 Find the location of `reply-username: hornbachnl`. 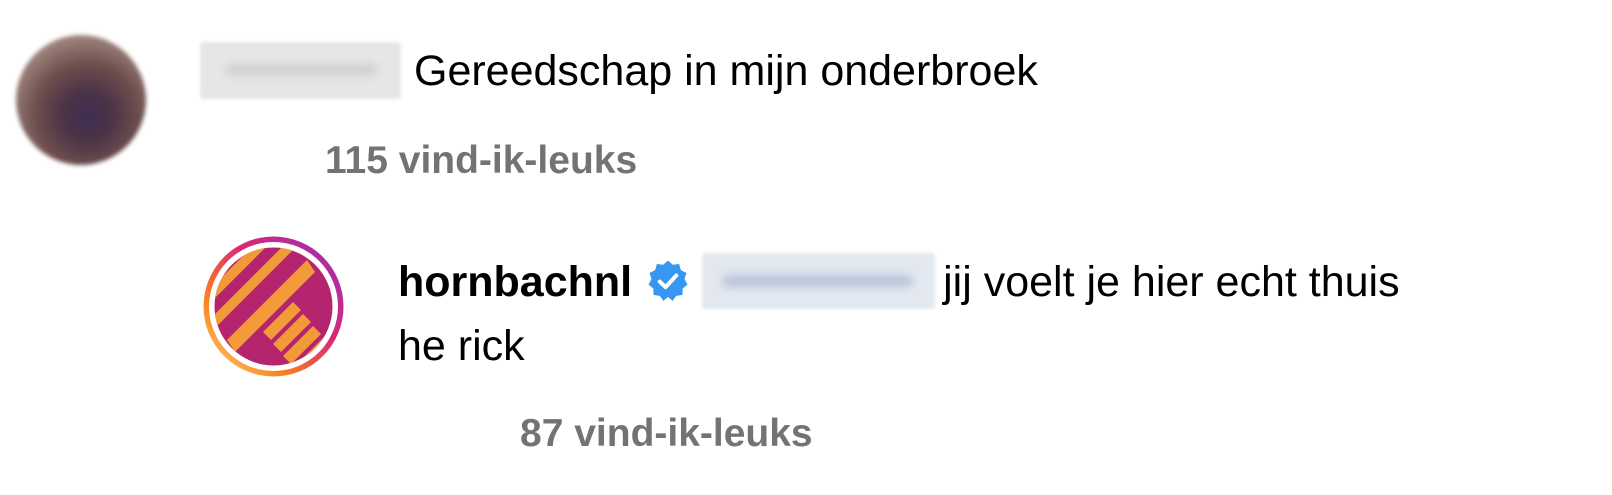

reply-username: hornbachnl is located at coordinates (515, 282).